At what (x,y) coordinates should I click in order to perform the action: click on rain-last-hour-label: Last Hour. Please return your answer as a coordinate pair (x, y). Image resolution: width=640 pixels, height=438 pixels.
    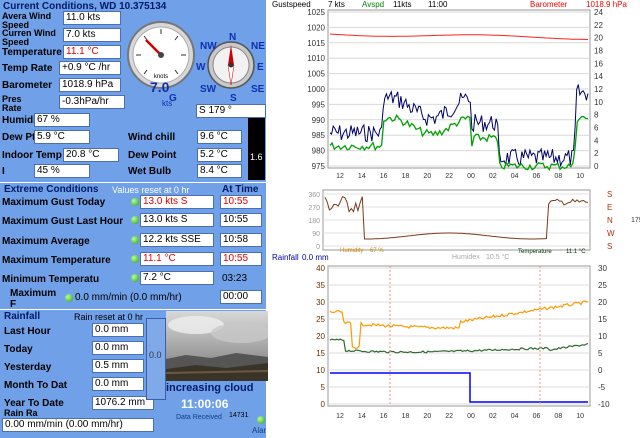
    Looking at the image, I should click on (27, 331).